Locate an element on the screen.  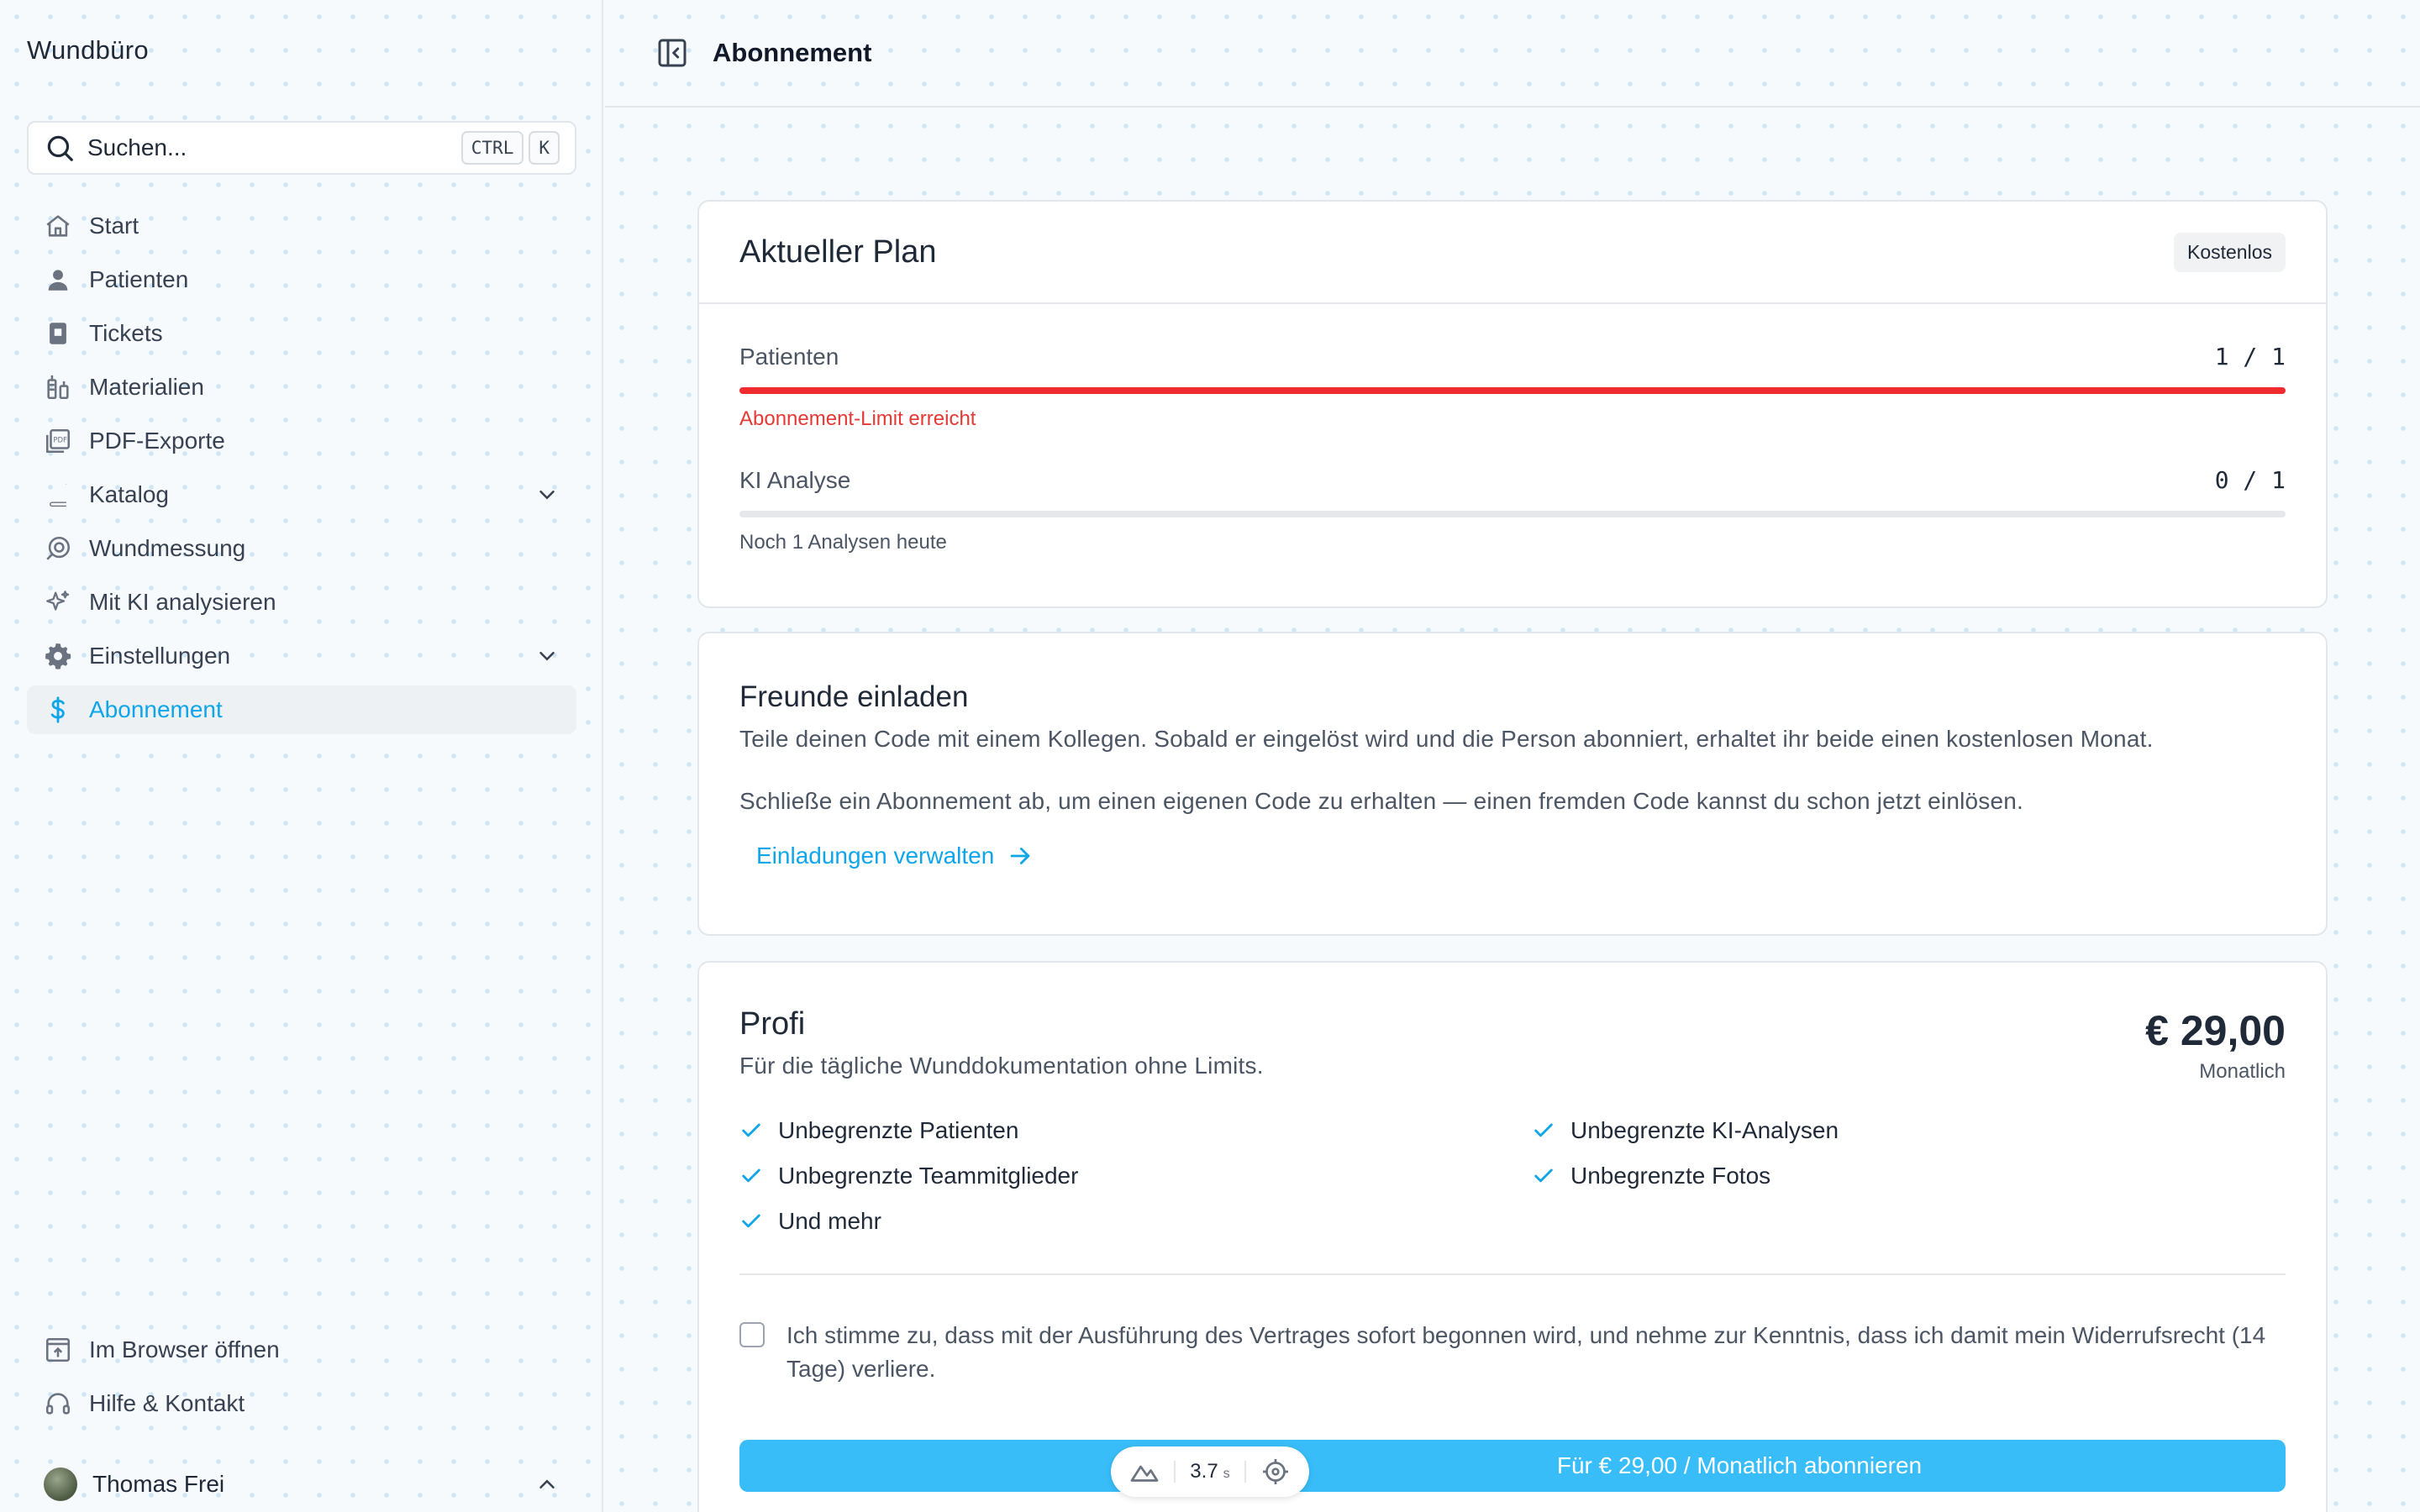
external-icon is located at coordinates (58, 1350).